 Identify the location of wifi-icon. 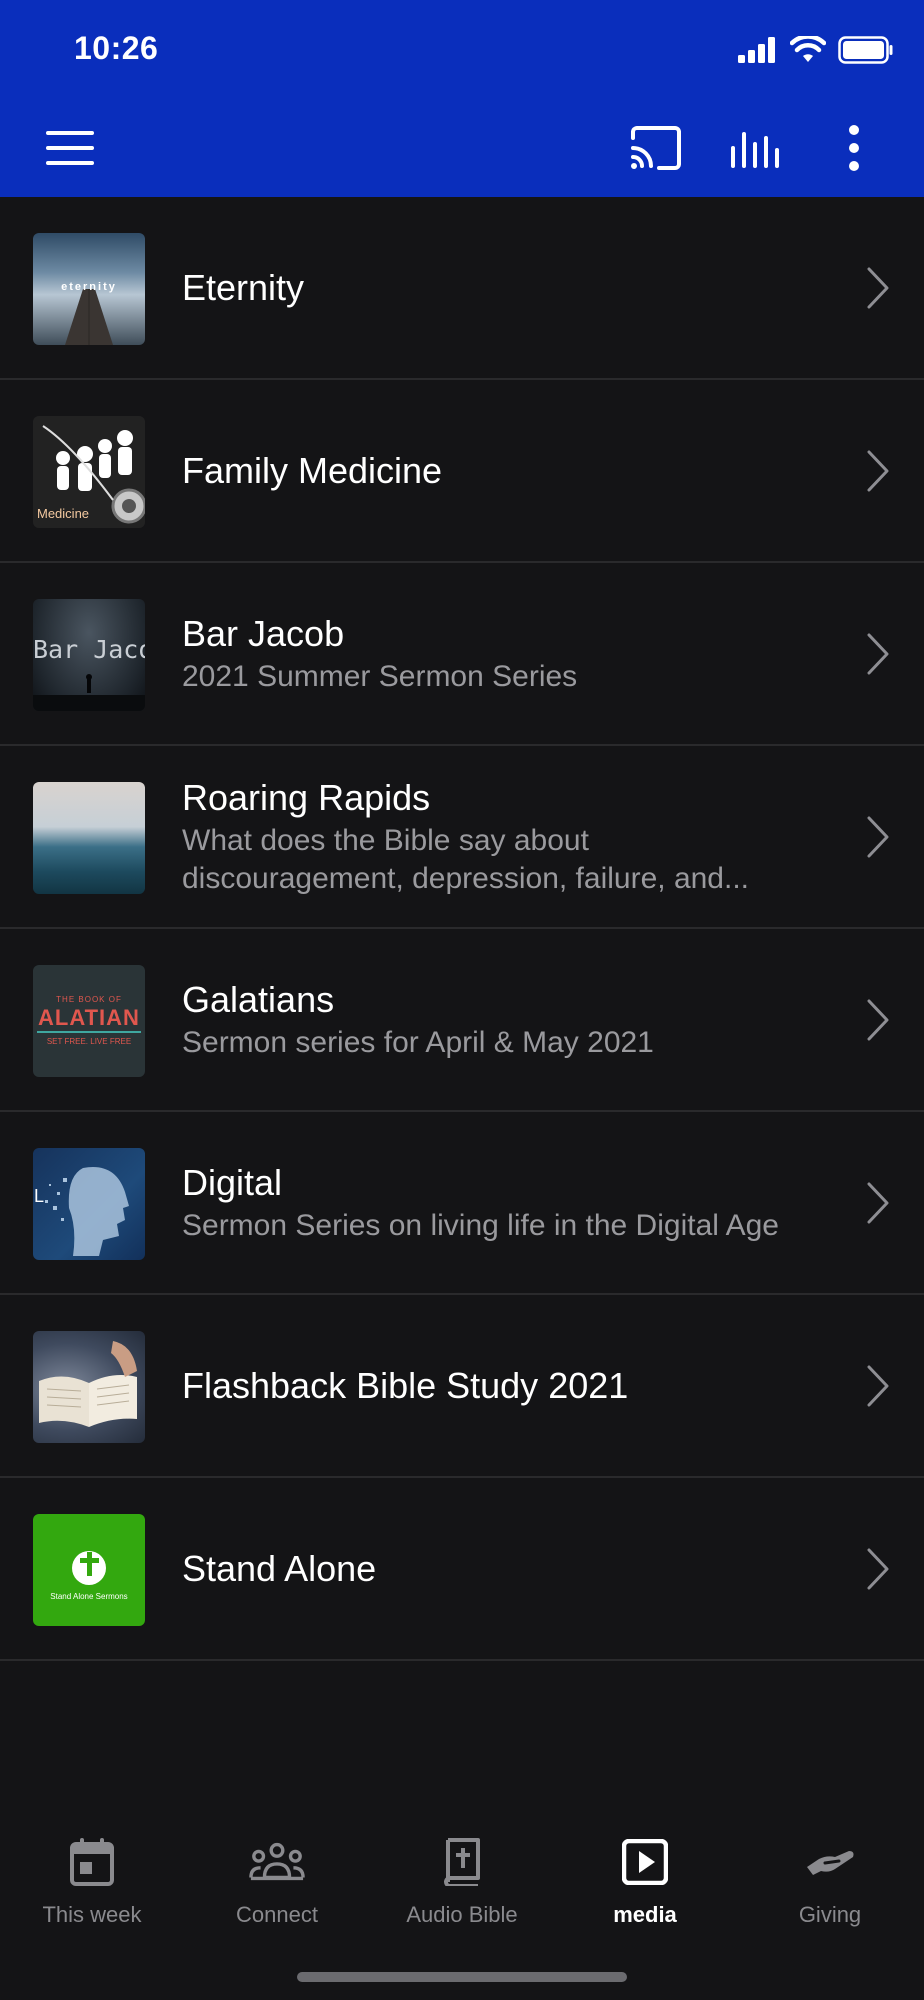
(808, 49).